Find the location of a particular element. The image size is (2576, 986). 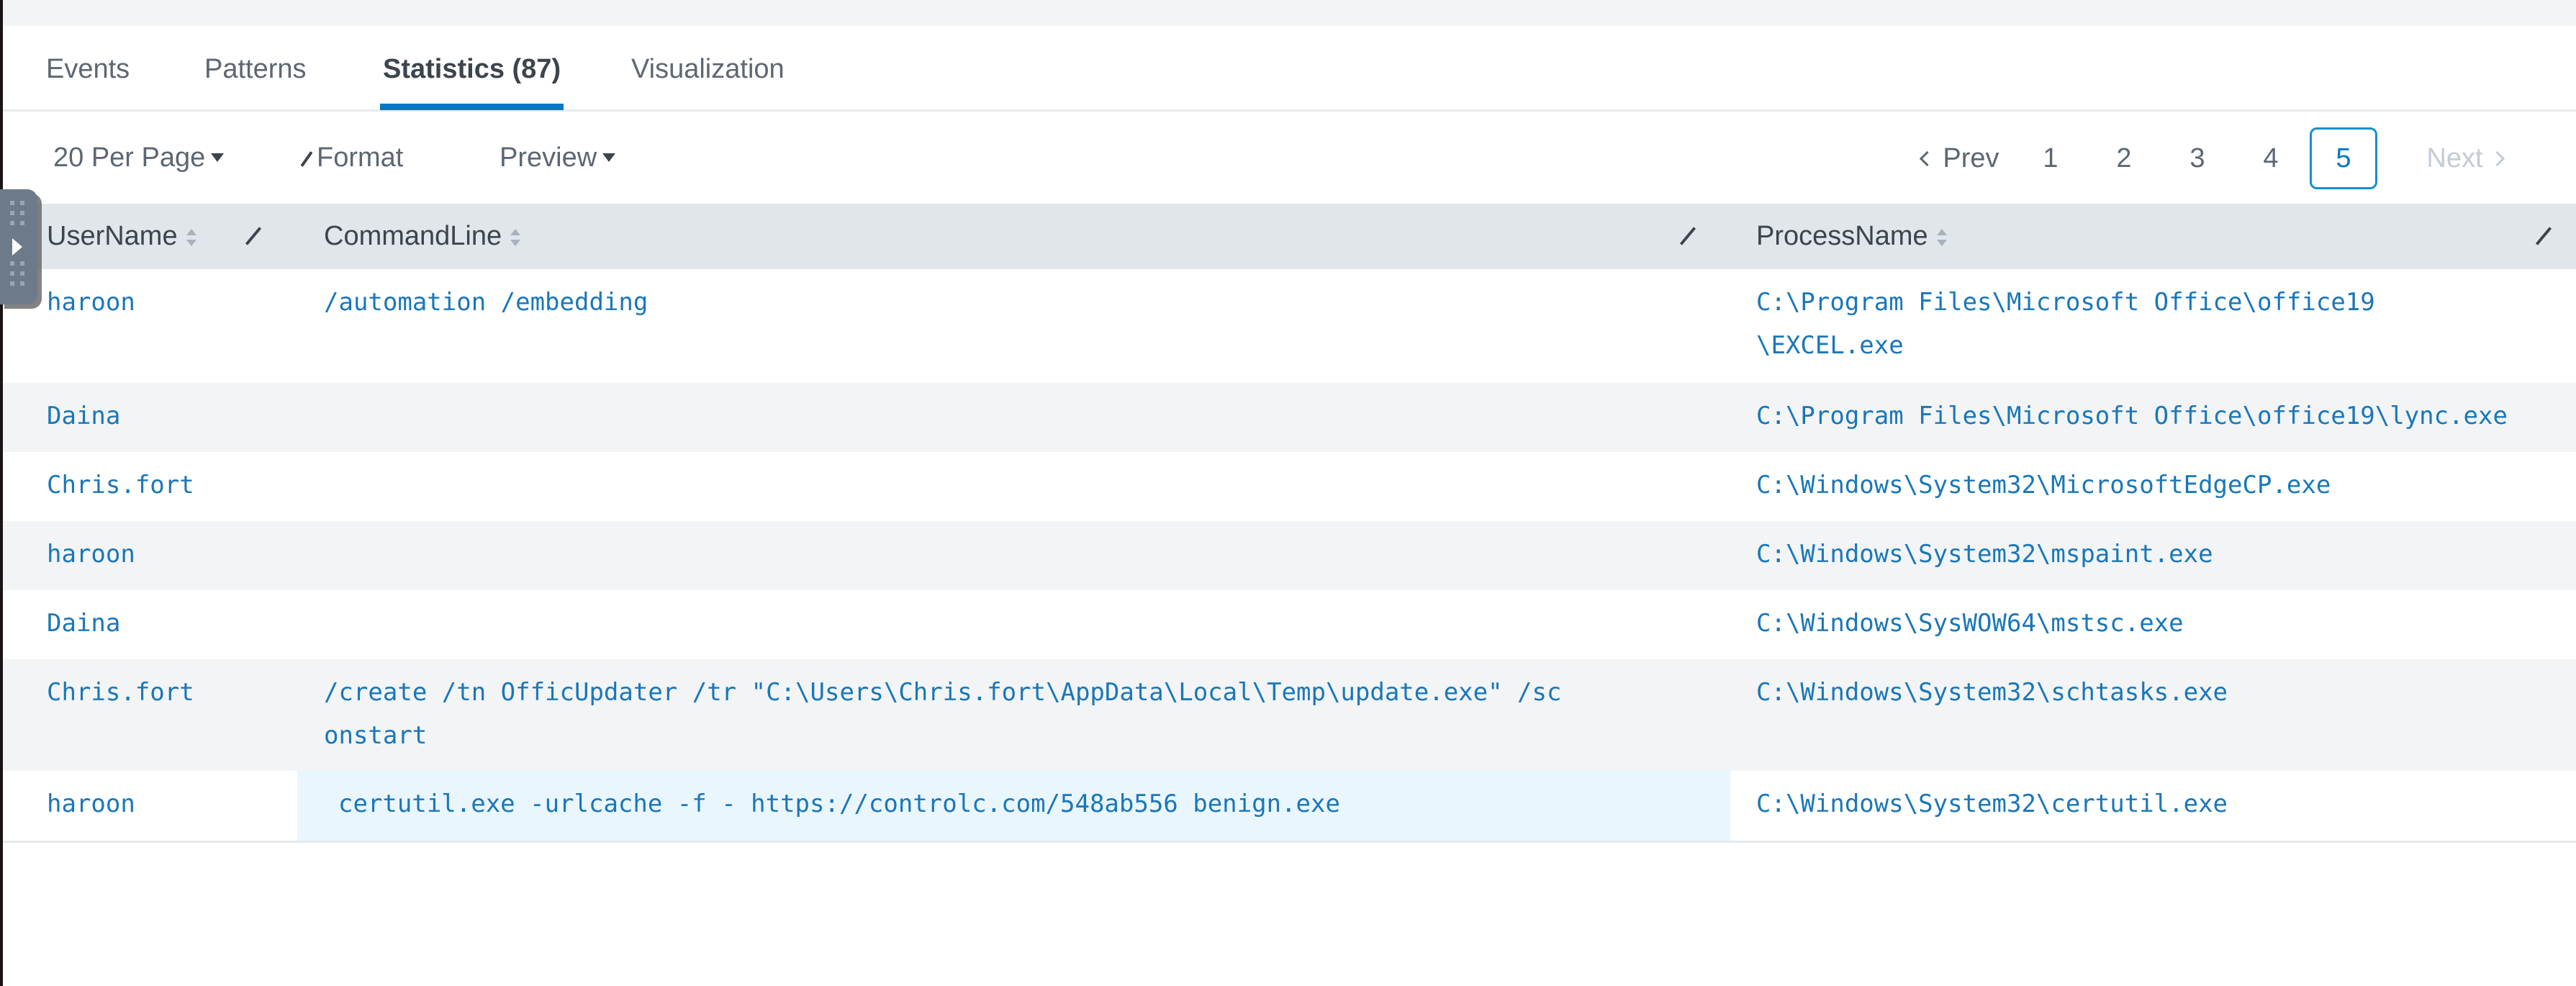

tab-statistics: Statistics (87) is located at coordinates (471, 82).